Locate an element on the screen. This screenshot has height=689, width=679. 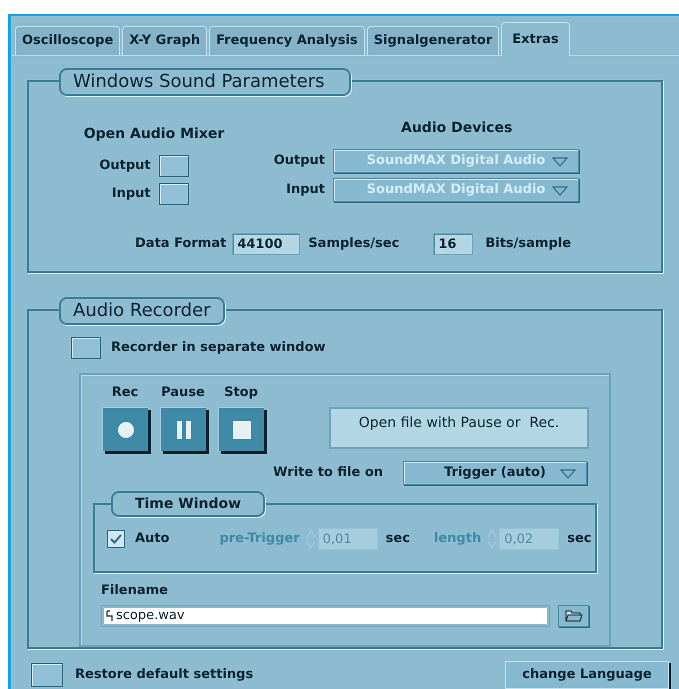
bit-depth-field: 16 is located at coordinates (453, 244).